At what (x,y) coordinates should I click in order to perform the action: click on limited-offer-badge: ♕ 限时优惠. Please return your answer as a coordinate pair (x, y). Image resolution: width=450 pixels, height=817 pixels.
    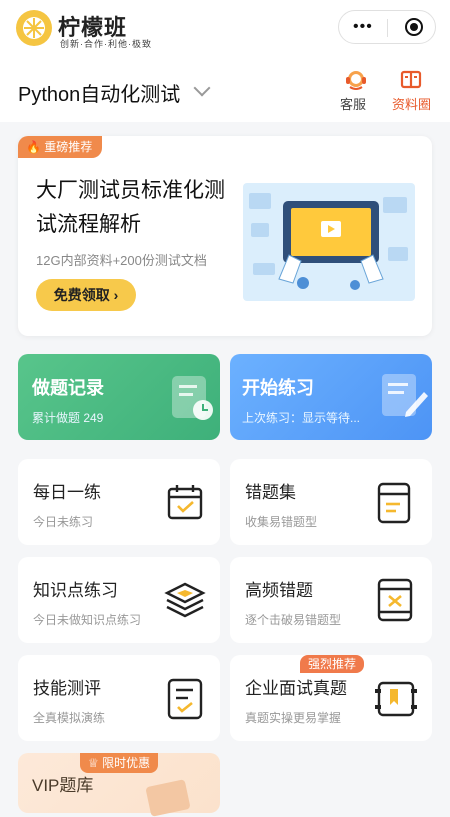
    Looking at the image, I should click on (119, 763).